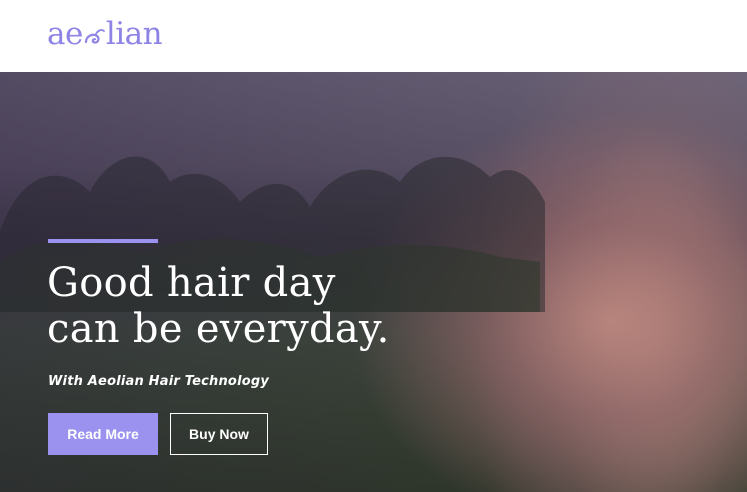 The image size is (747, 492). I want to click on brand-logo: ae lian, so click(105, 34).